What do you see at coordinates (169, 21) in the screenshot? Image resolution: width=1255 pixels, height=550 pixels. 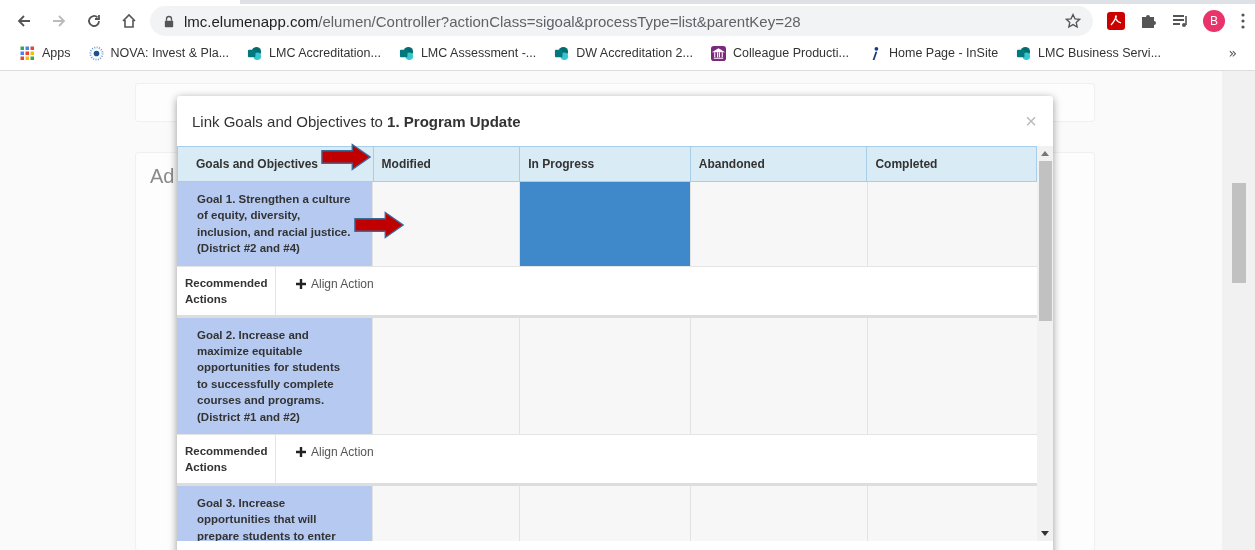 I see `lock-icon` at bounding box center [169, 21].